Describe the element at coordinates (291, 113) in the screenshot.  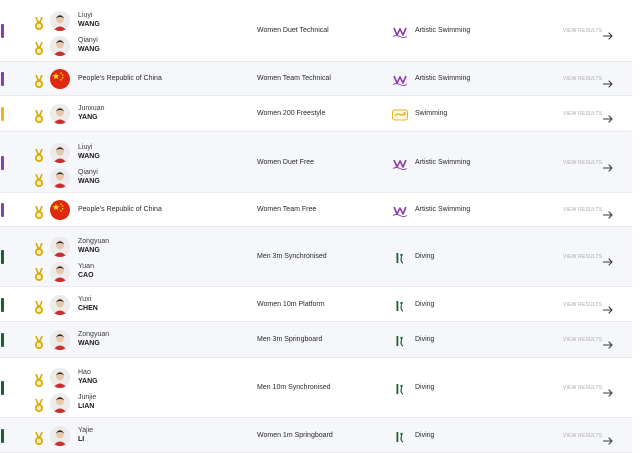
I see `event-name: Women 200 Freestyle` at that location.